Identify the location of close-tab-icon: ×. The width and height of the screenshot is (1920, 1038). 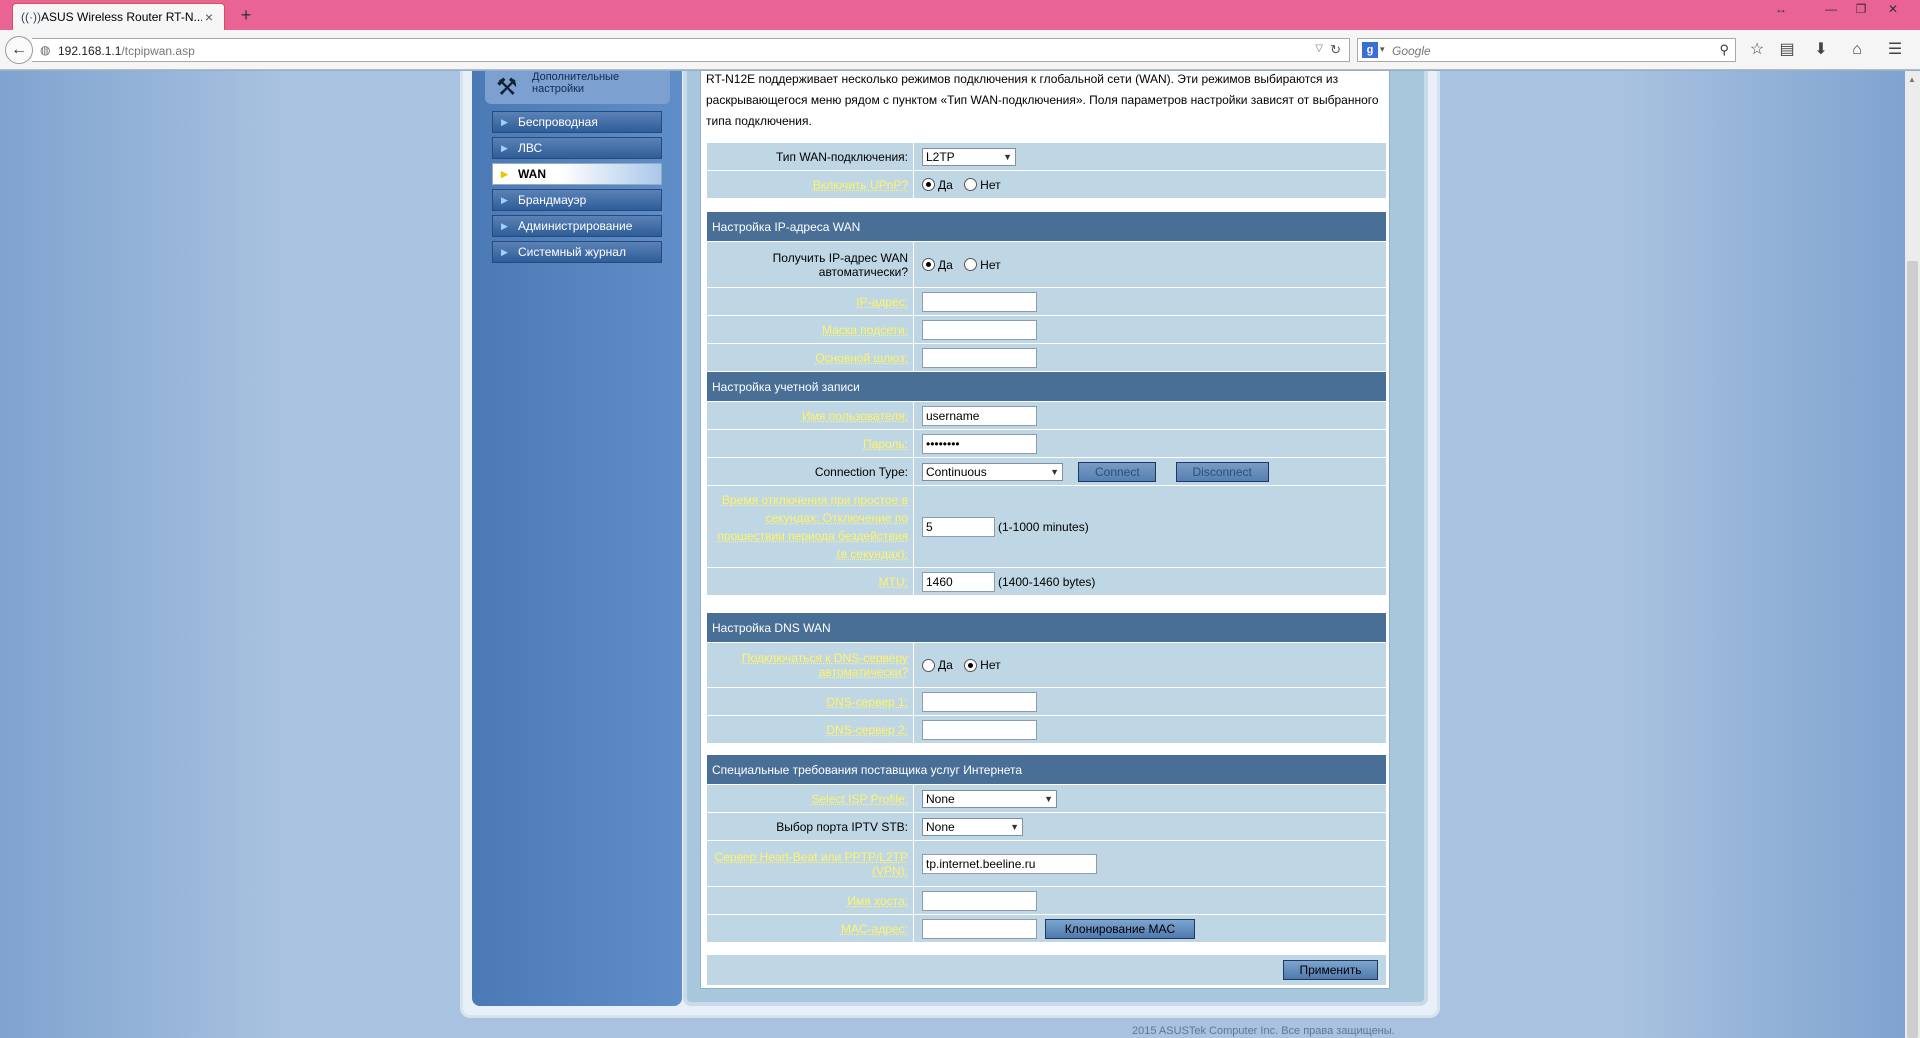
(209, 17).